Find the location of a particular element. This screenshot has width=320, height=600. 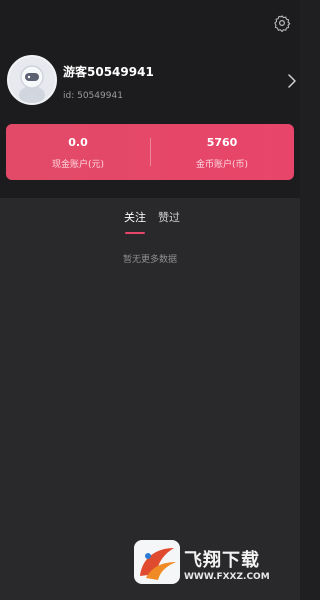

active-tab-indicator is located at coordinates (135, 233).